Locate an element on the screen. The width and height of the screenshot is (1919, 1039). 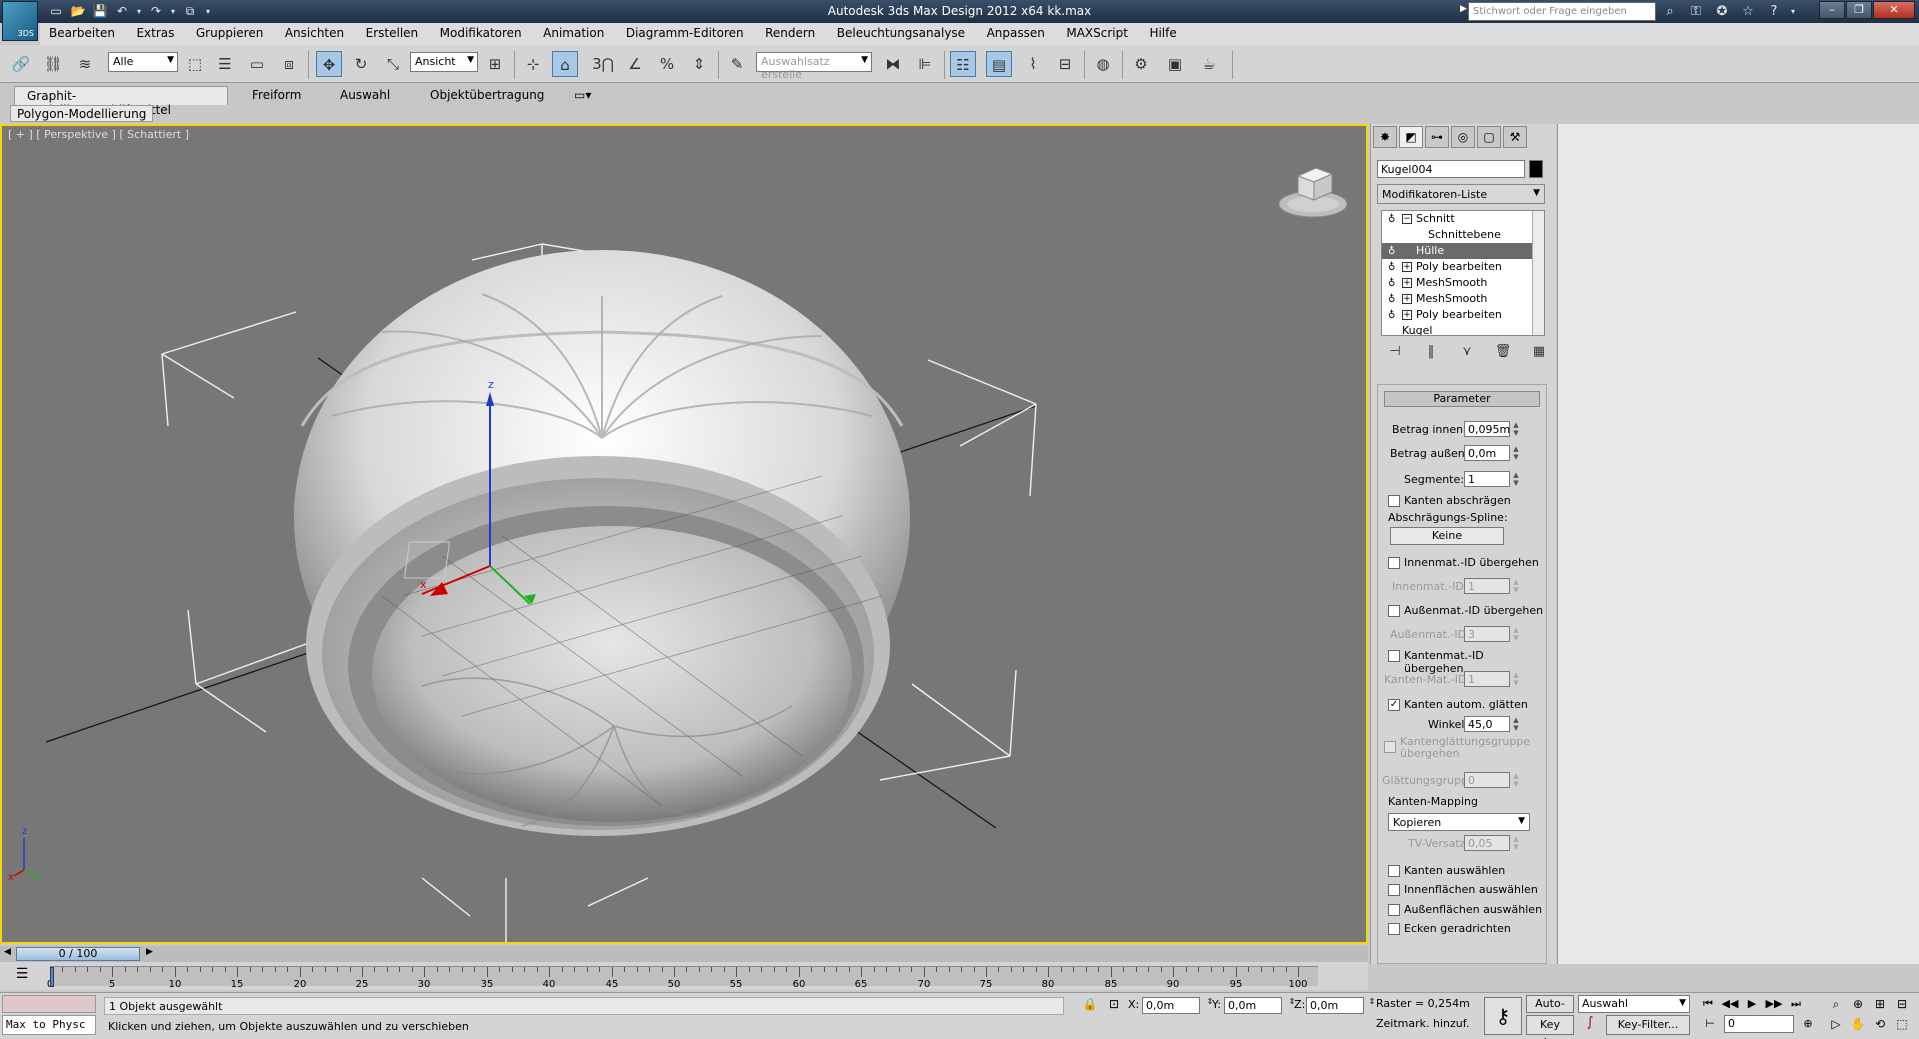
menu-anpassen: Anpassen is located at coordinates (1016, 33).